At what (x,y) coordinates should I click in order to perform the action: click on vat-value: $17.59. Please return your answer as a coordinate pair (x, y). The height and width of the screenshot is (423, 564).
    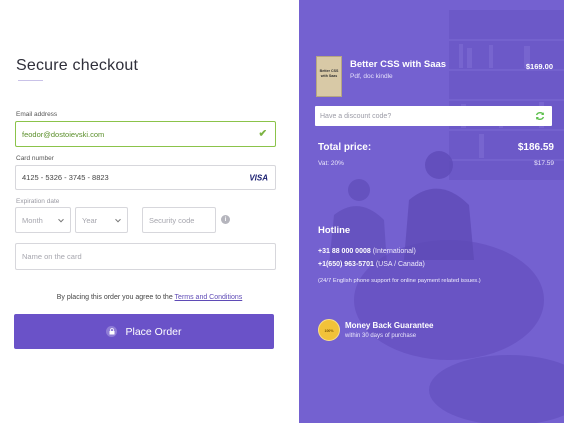
    Looking at the image, I should click on (544, 163).